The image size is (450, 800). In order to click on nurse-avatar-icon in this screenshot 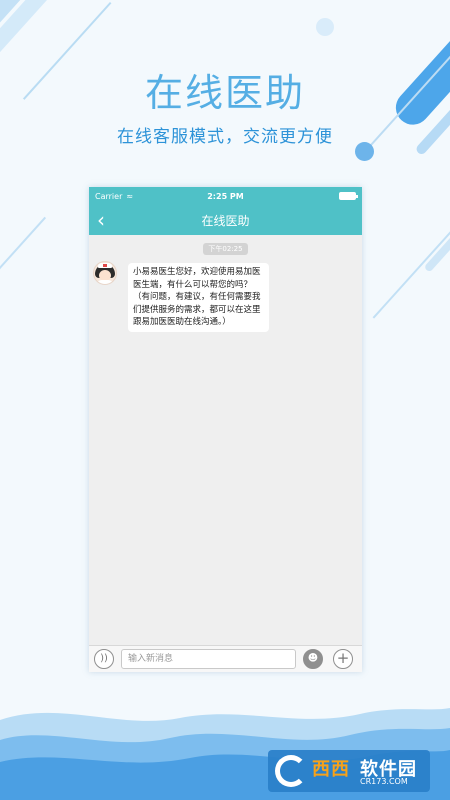, I will do `click(105, 273)`.